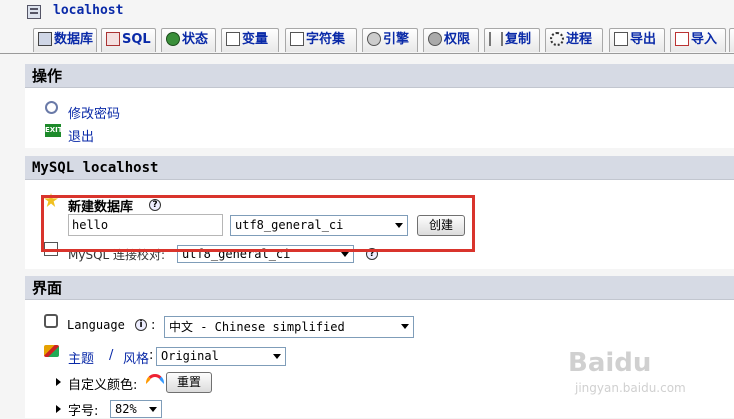 This screenshot has height=419, width=734. Describe the element at coordinates (367, 14) in the screenshot. I see `server-breadcrumb: localhost` at that location.